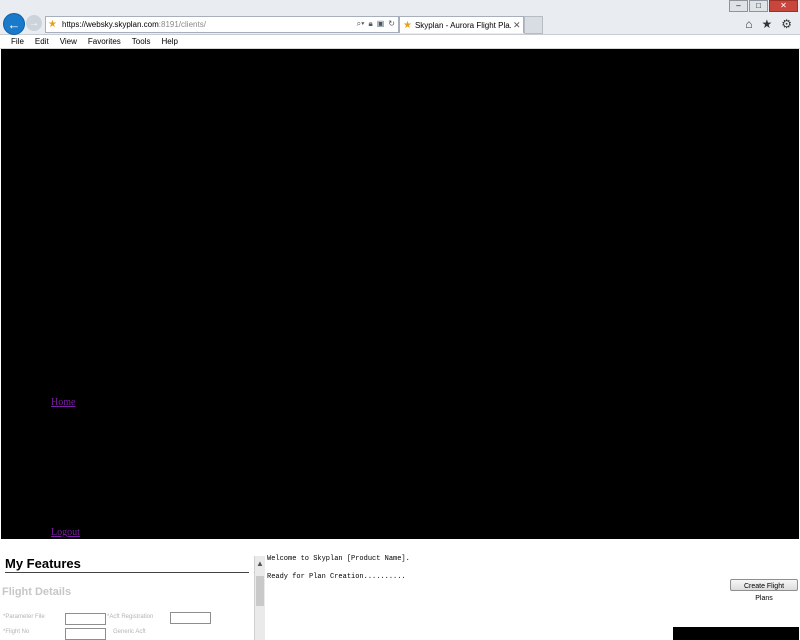  I want to click on window-controls: – □ ✕, so click(763, 6).